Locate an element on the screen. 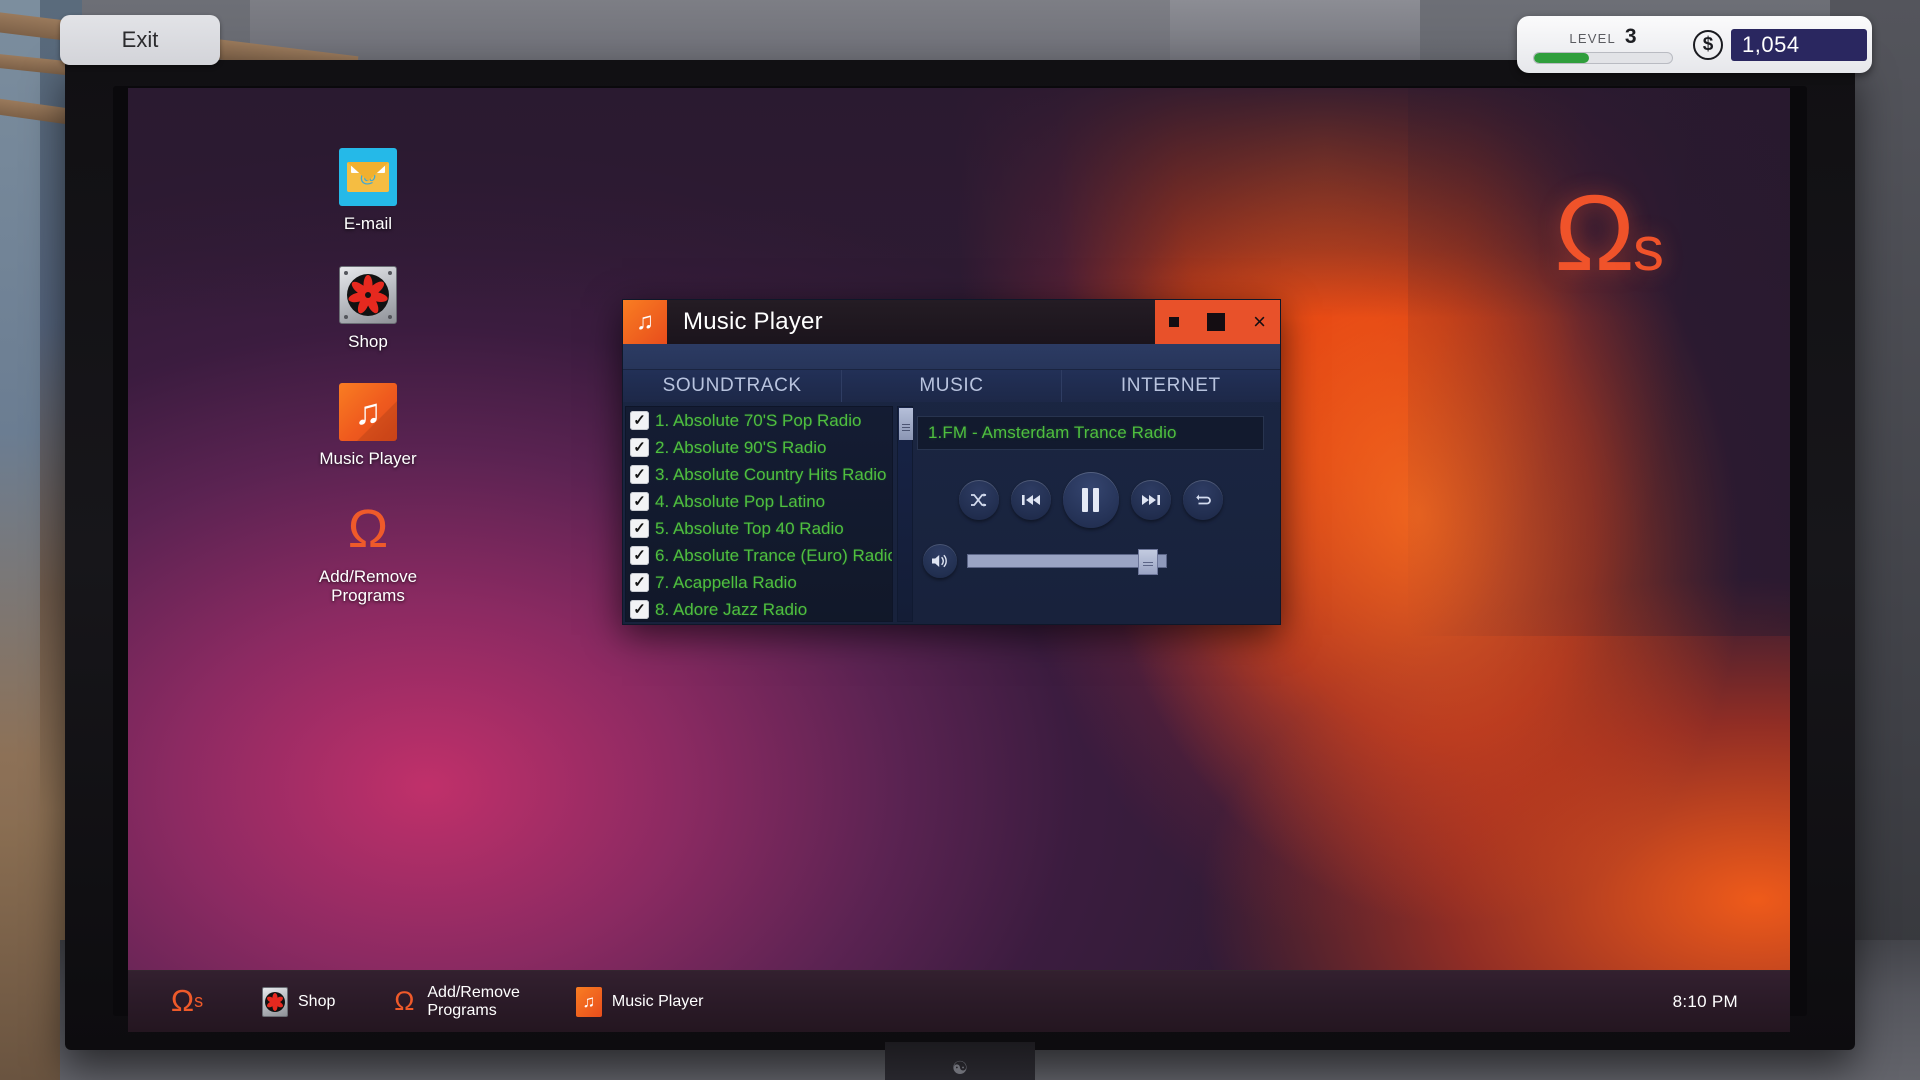 This screenshot has width=1920, height=1080. play-pause-button is located at coordinates (1090, 500).